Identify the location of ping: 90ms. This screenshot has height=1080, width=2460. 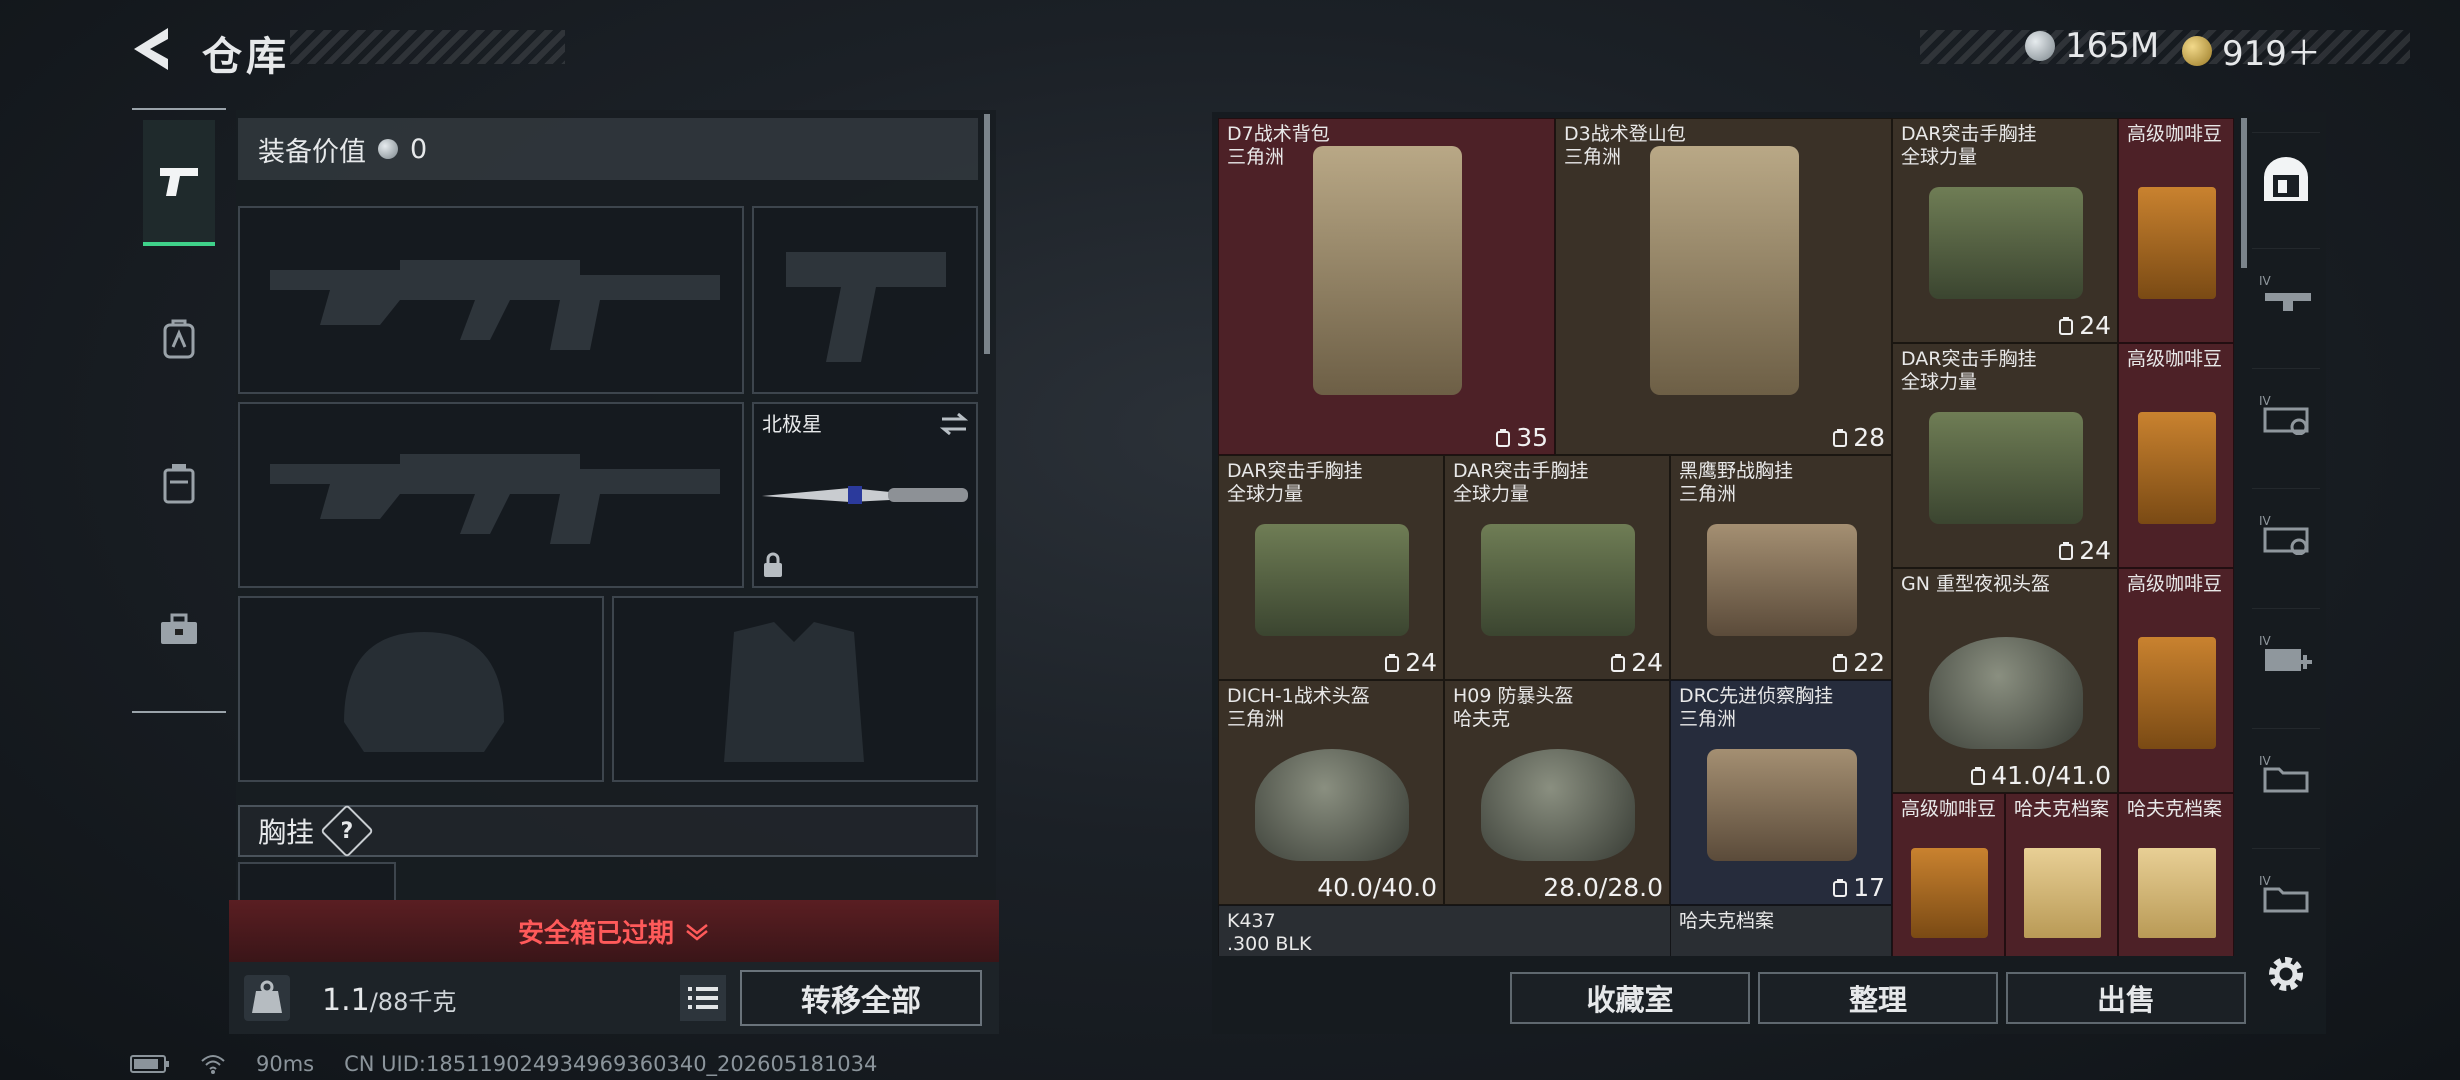
(285, 1064).